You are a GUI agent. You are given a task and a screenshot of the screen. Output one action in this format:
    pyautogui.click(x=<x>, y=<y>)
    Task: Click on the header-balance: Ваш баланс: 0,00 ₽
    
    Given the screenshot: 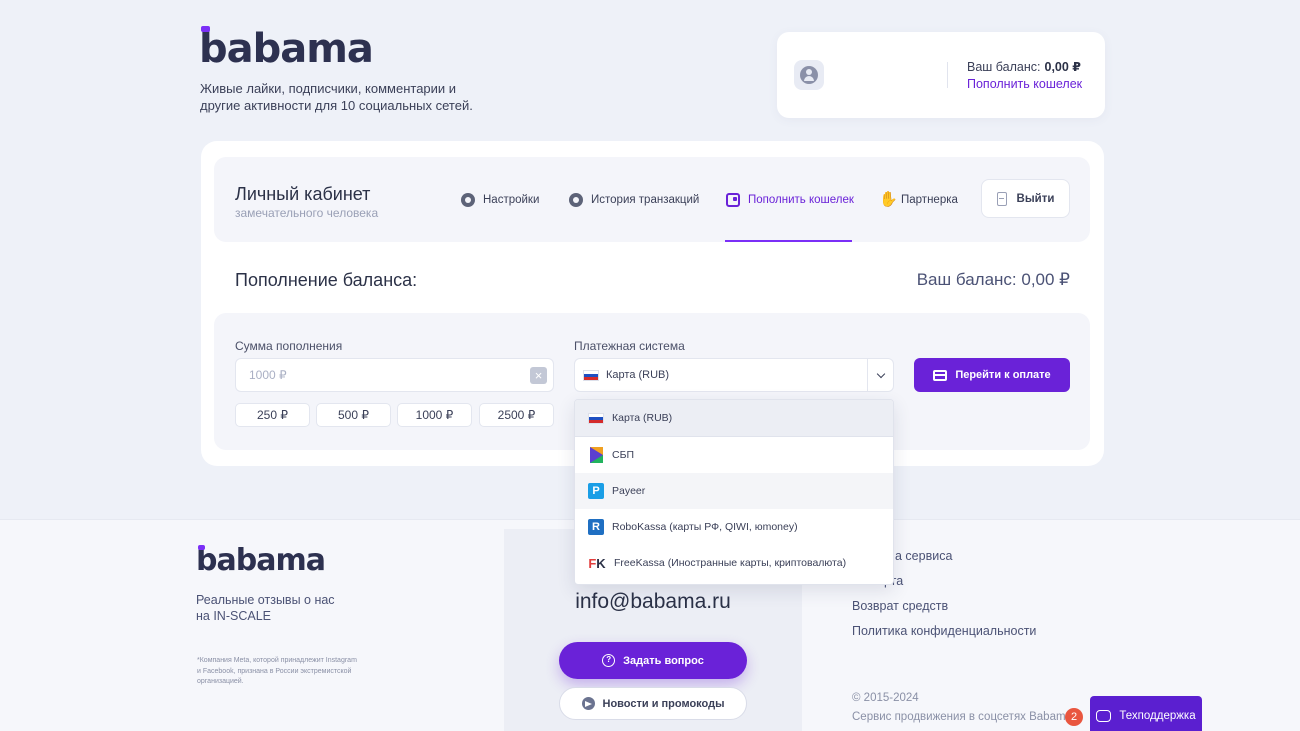 What is the action you would take?
    pyautogui.click(x=1024, y=66)
    